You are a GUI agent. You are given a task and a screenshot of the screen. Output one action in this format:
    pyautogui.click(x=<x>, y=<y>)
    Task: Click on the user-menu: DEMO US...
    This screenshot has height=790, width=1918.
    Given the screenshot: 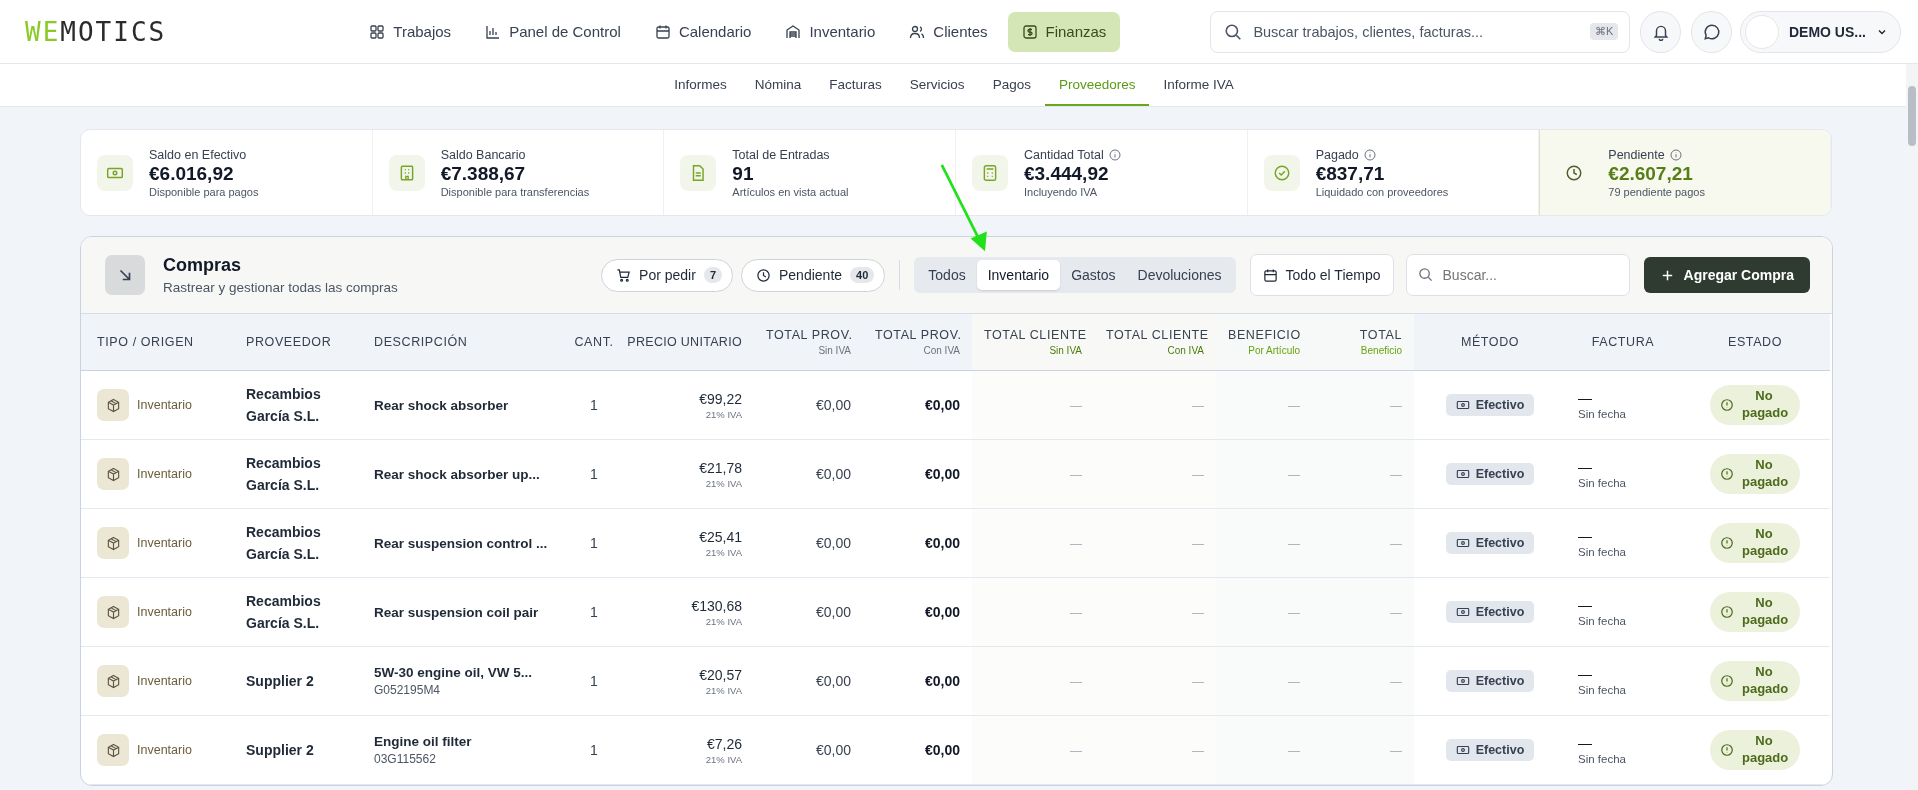 What is the action you would take?
    pyautogui.click(x=1820, y=31)
    